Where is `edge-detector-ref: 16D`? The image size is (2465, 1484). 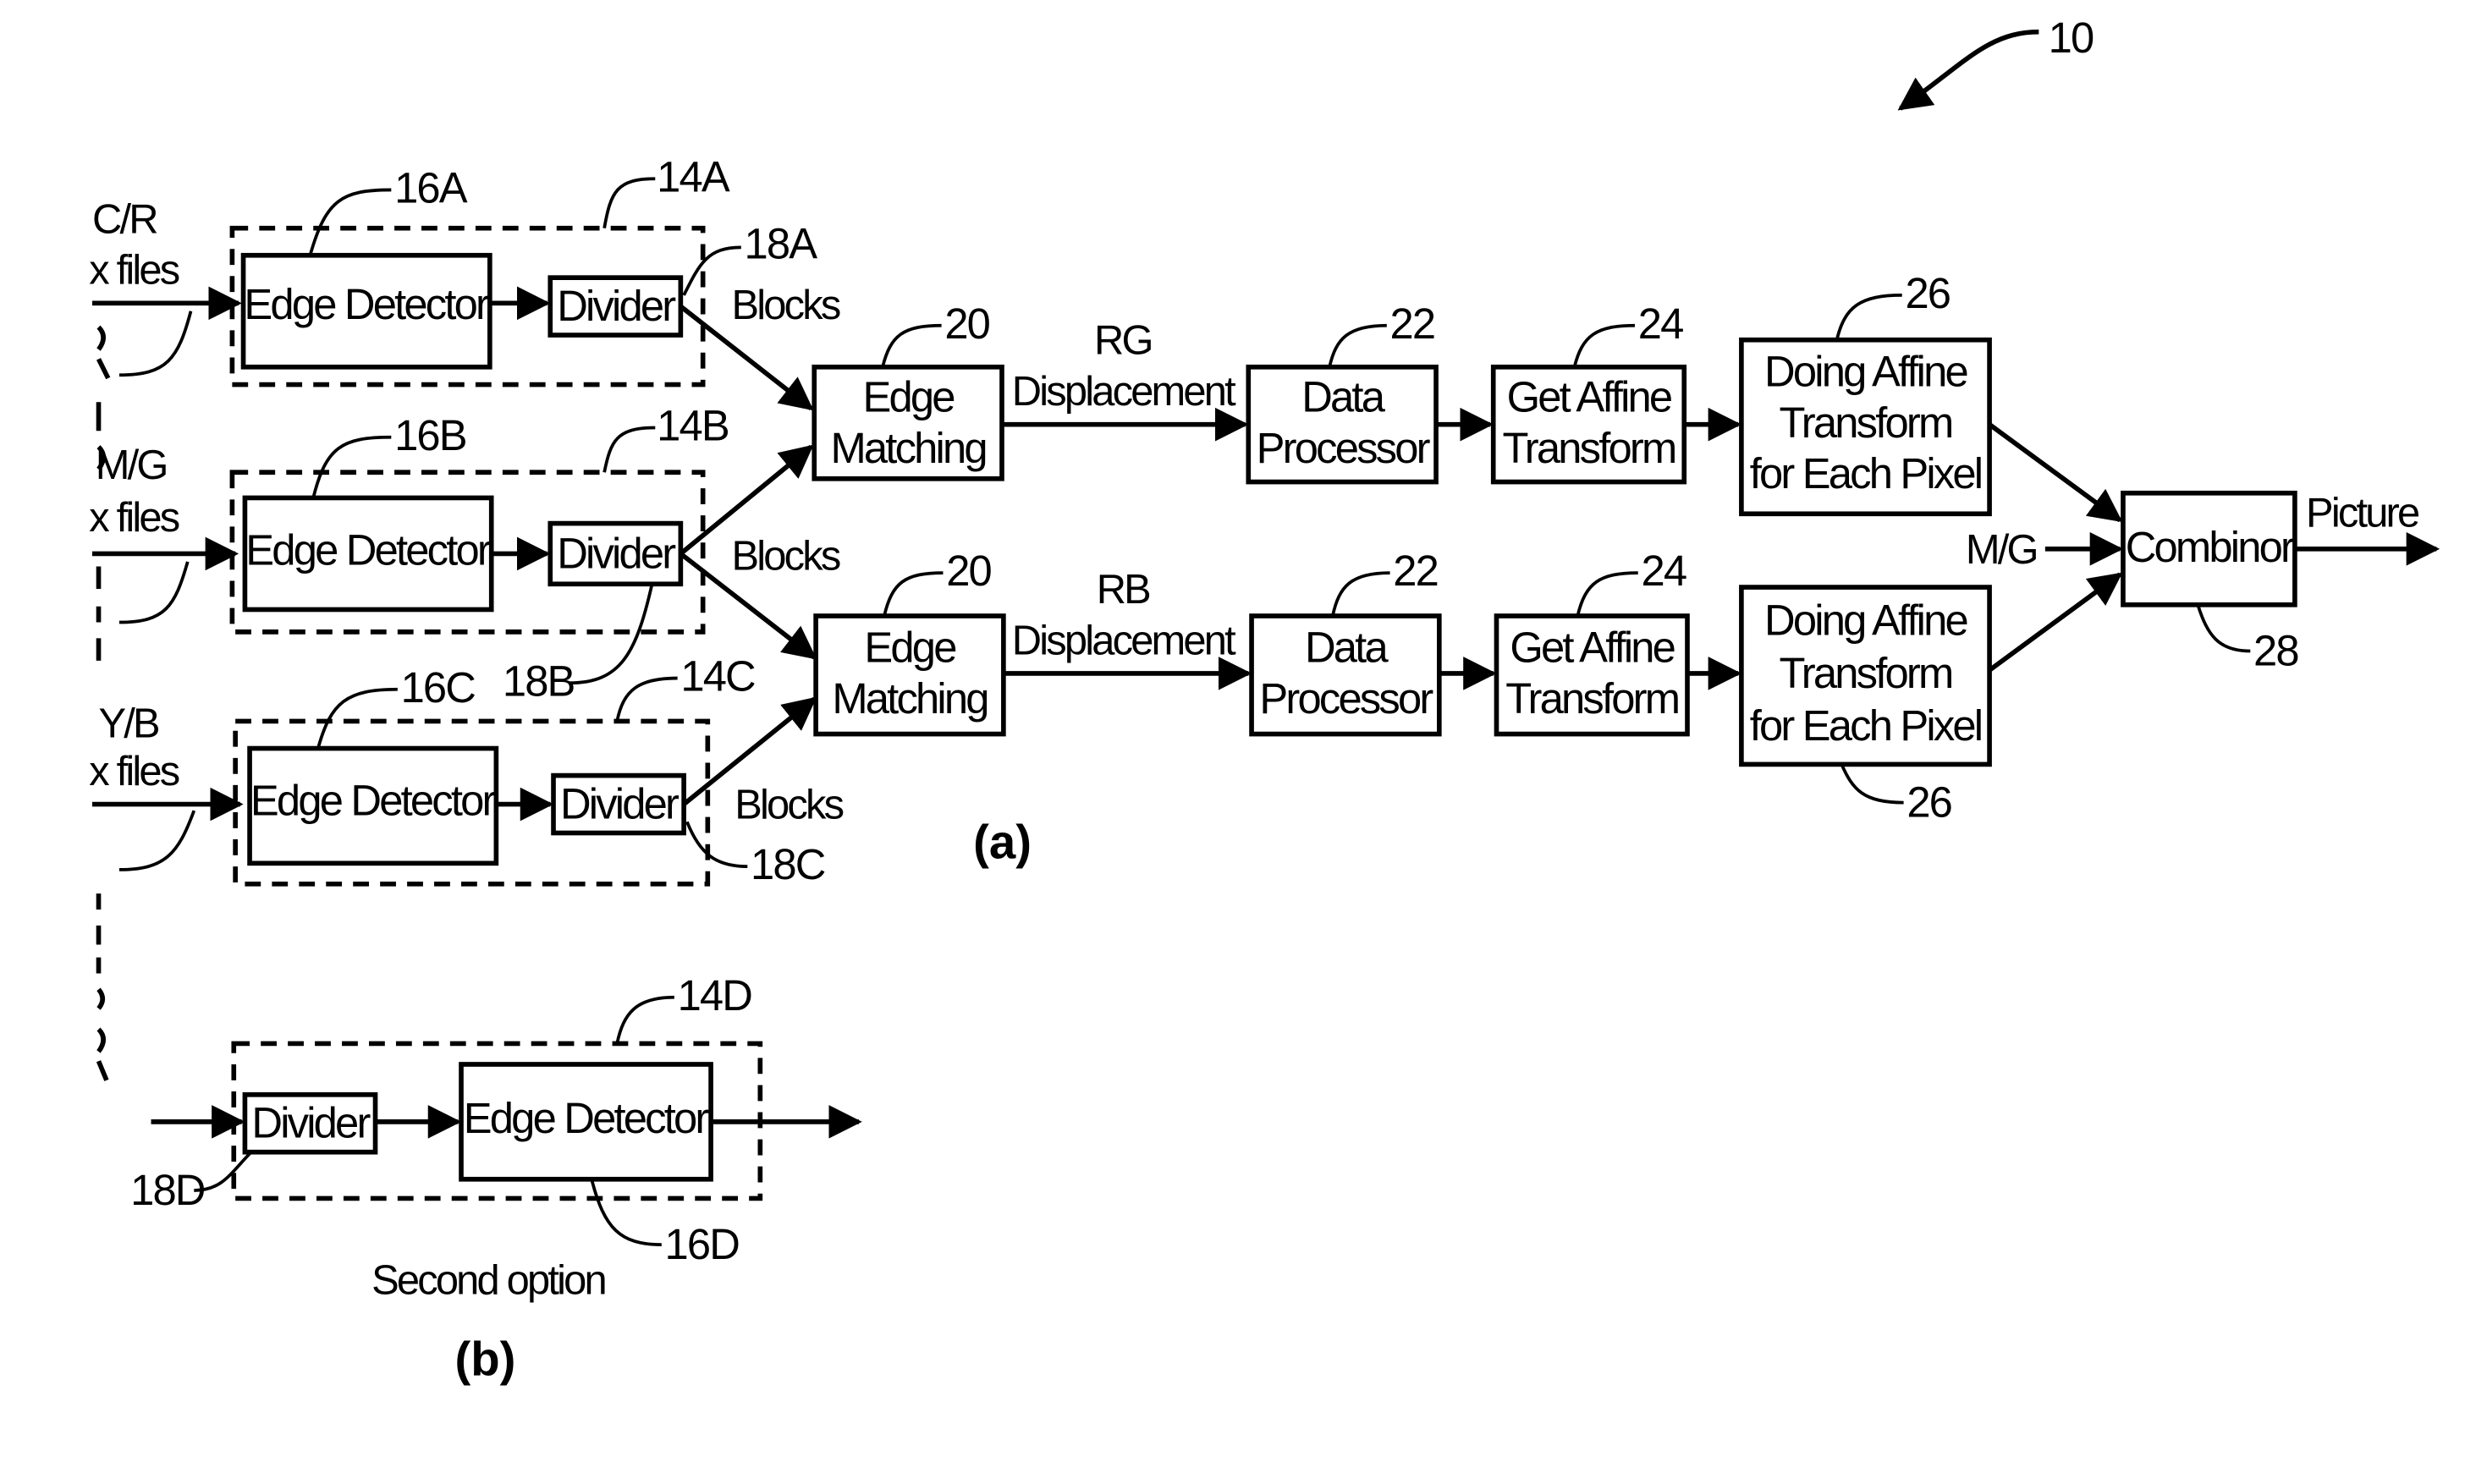 edge-detector-ref: 16D is located at coordinates (702, 1244).